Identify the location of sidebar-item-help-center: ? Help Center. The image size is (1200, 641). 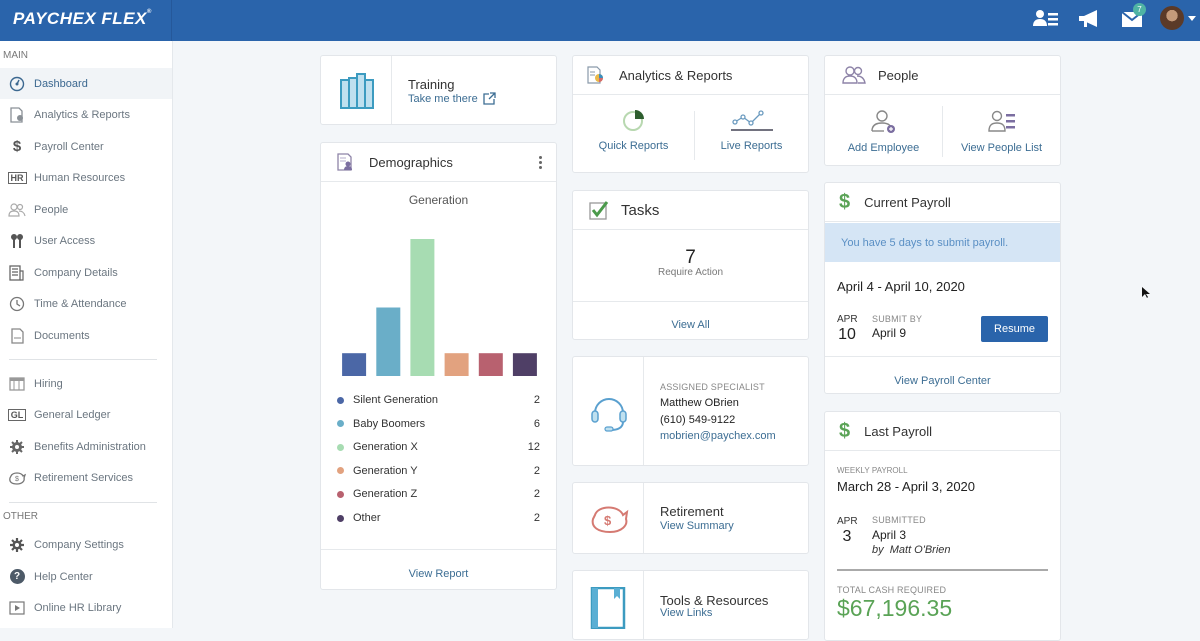
(86, 576).